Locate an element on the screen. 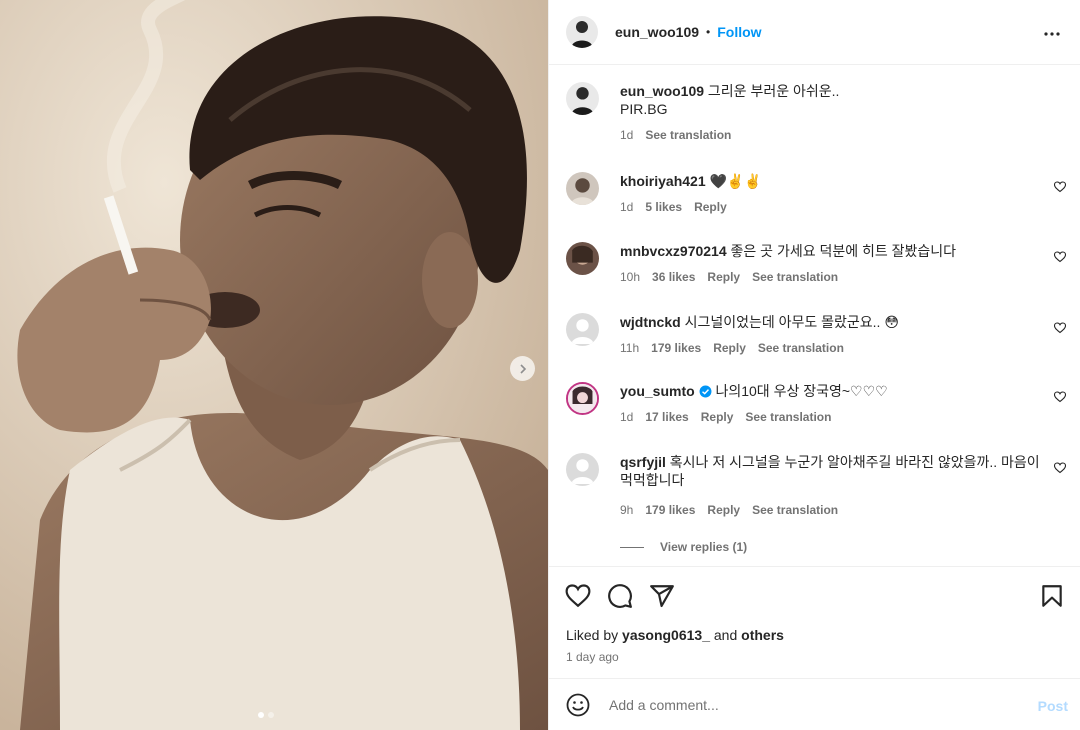 The width and height of the screenshot is (1080, 730). comment-username: wjdtnckd is located at coordinates (650, 322).